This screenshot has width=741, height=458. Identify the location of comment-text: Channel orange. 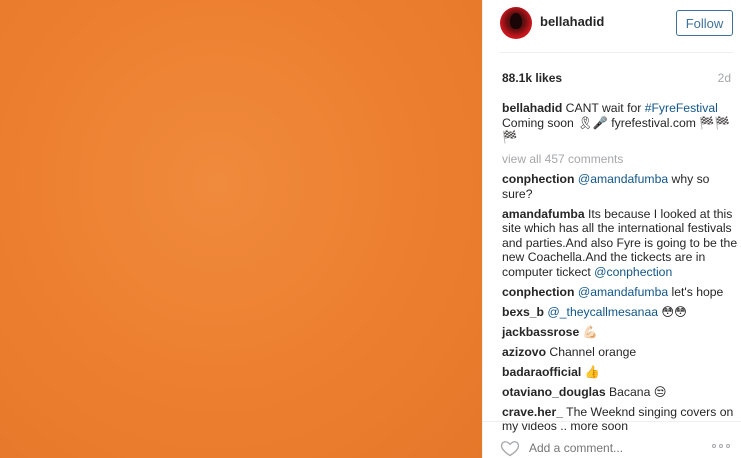
(591, 351).